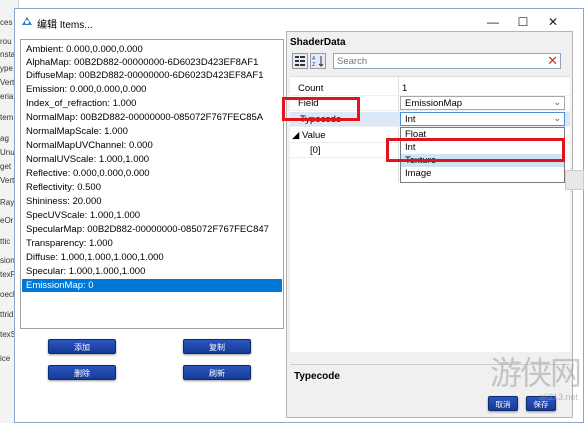 The width and height of the screenshot is (584, 423). Describe the element at coordinates (295, 135) in the screenshot. I see `expand-icon: ◢` at that location.